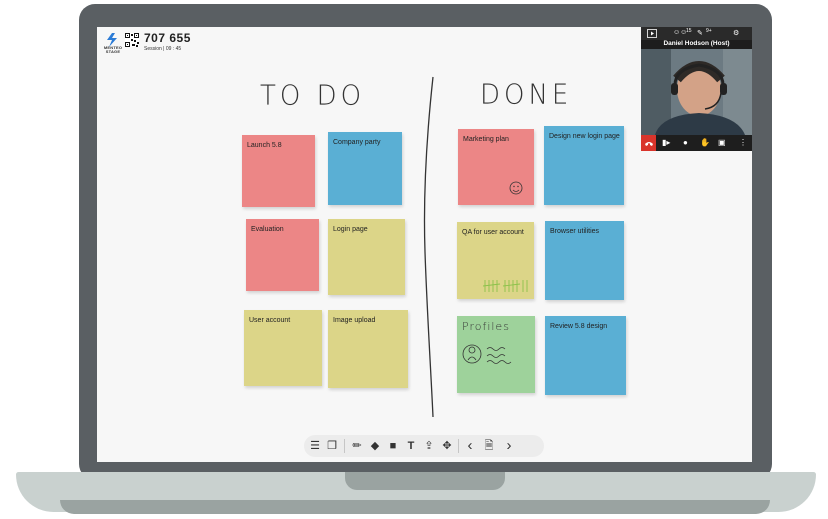  What do you see at coordinates (689, 31) in the screenshot?
I see `participants-count: 15` at bounding box center [689, 31].